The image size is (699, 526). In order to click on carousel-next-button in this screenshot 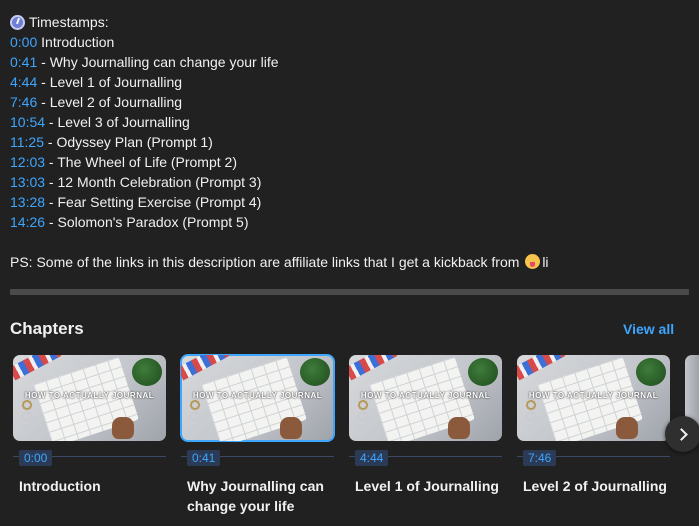, I will do `click(682, 434)`.